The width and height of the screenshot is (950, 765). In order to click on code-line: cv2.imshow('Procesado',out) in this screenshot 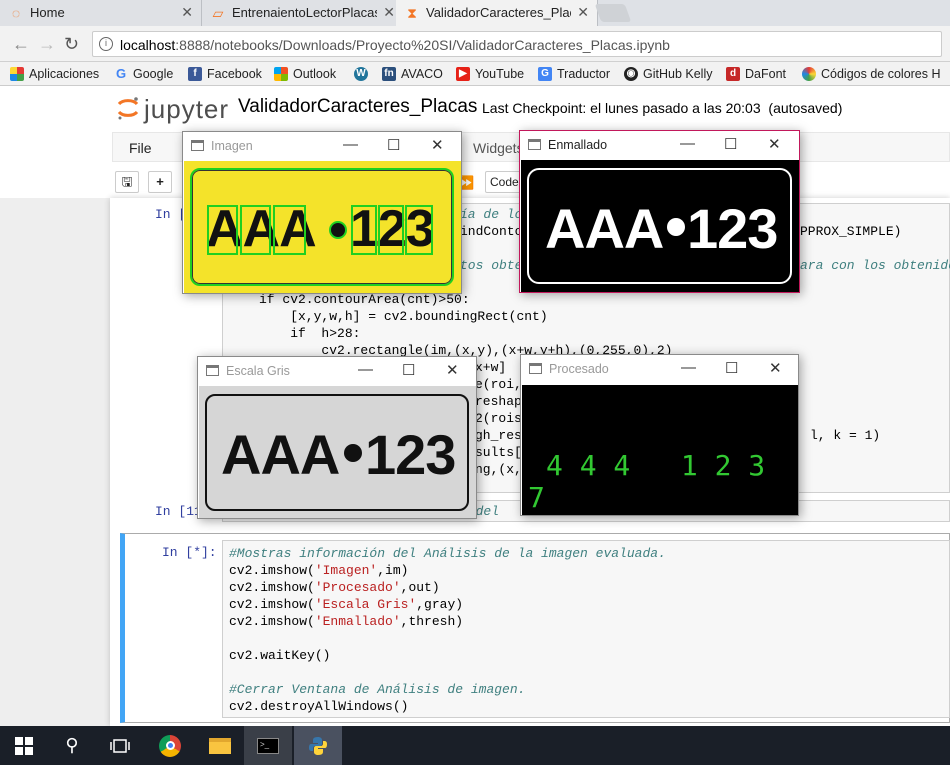, I will do `click(334, 587)`.